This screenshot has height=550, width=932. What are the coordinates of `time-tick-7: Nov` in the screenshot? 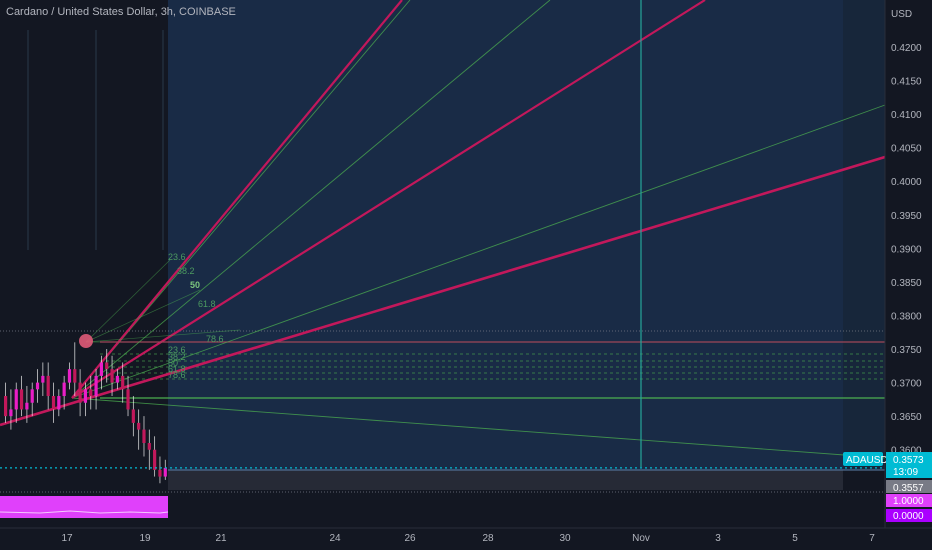 It's located at (641, 538).